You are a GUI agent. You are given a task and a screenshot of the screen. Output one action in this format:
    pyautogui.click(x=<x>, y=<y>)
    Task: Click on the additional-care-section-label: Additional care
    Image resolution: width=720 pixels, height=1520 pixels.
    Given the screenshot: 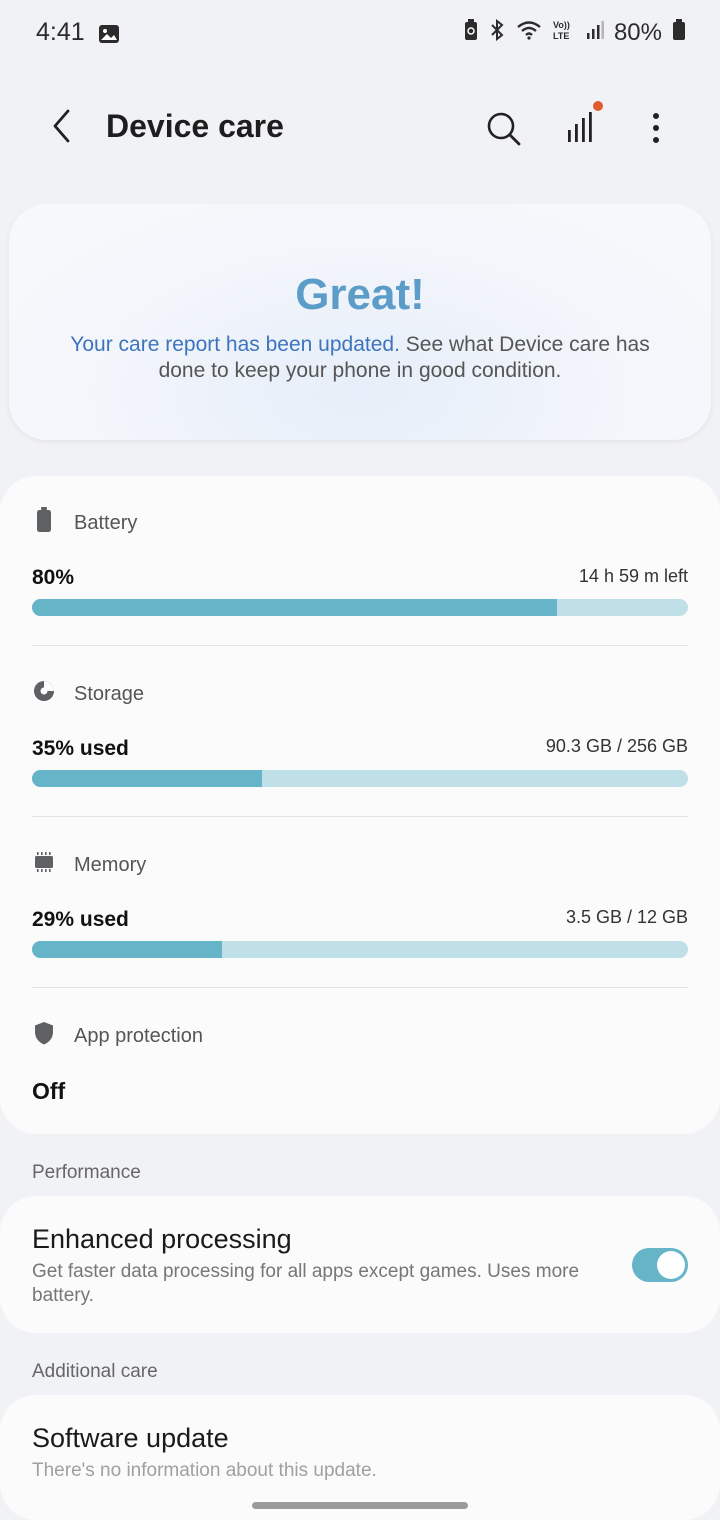 What is the action you would take?
    pyautogui.click(x=95, y=1371)
    